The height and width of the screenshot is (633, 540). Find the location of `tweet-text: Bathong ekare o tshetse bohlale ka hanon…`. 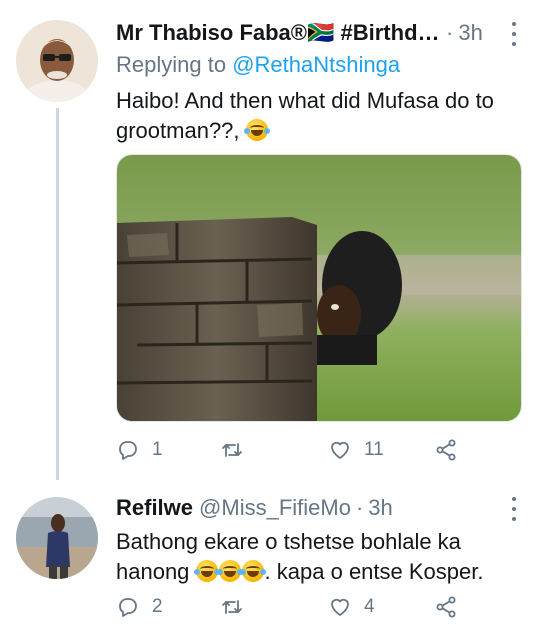

tweet-text: Bathong ekare o tshetse bohlale ka hanon… is located at coordinates (317, 557).